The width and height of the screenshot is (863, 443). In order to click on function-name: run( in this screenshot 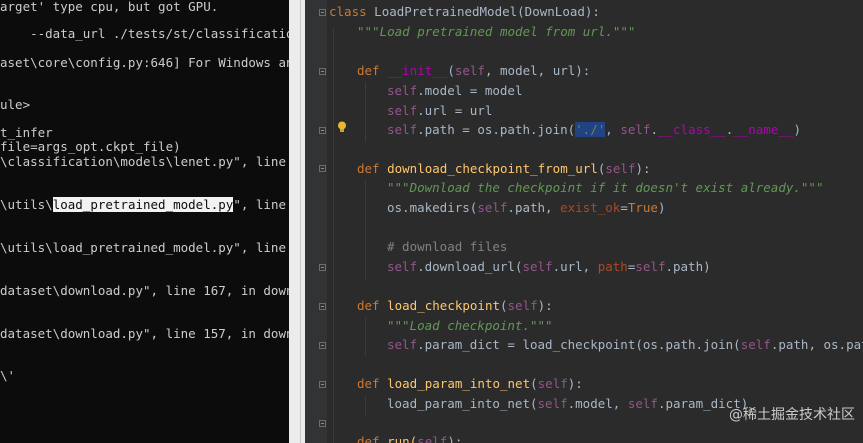, I will do `click(402, 438)`.